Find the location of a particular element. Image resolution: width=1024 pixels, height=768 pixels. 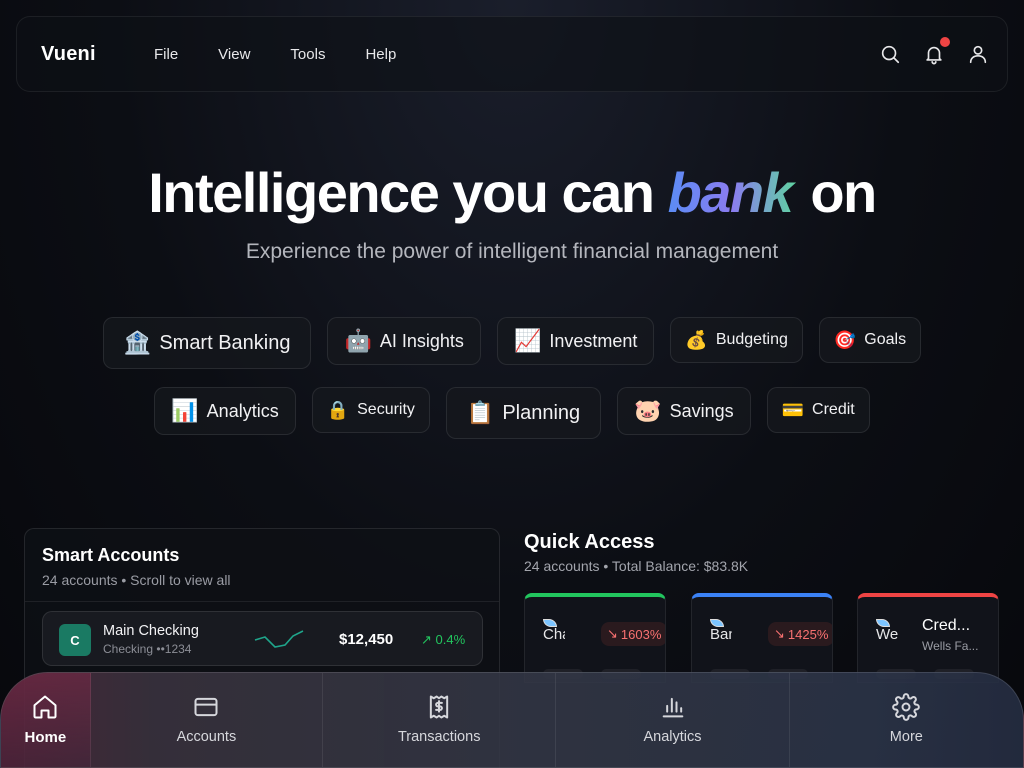

account-avatar: C is located at coordinates (75, 640).